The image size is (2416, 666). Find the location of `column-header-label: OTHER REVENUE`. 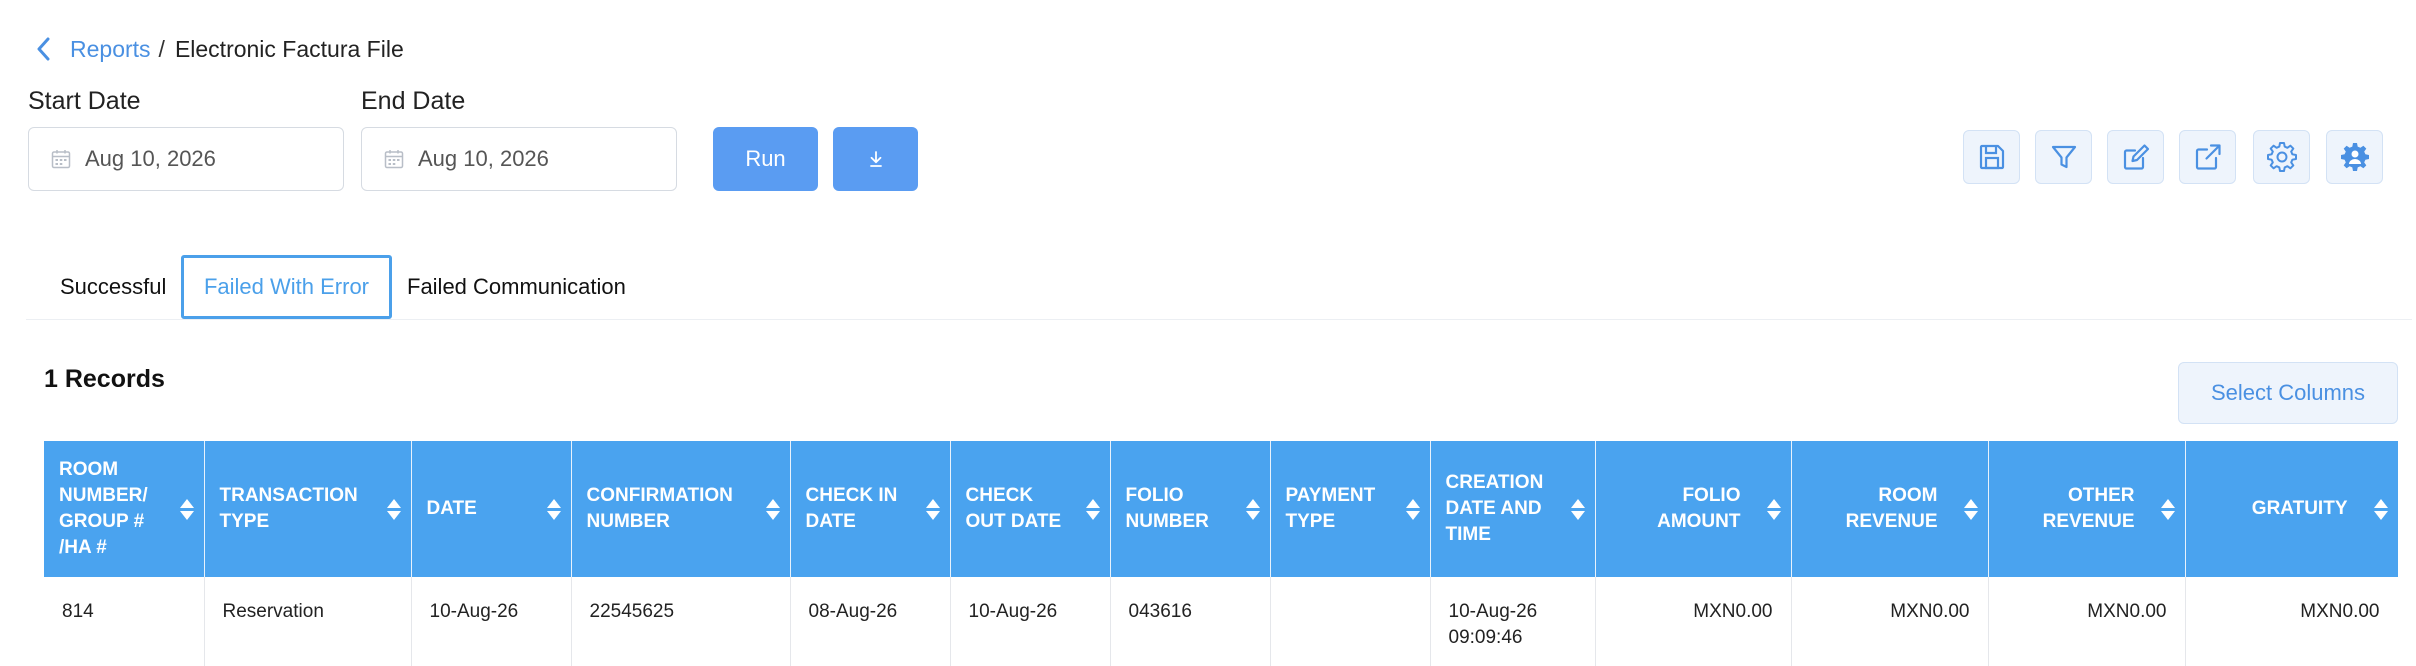

column-header-label: OTHER REVENUE is located at coordinates (2088, 508).